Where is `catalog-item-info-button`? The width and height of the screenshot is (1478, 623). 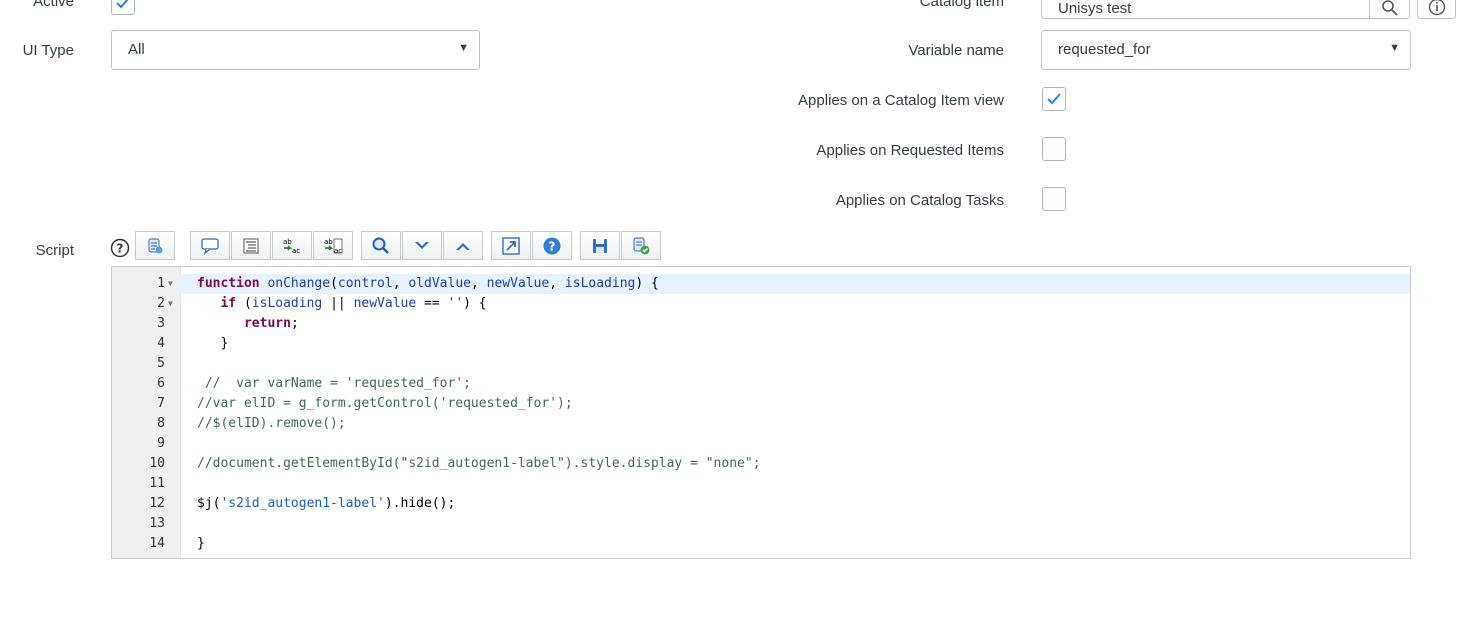
catalog-item-info-button is located at coordinates (1436, 9).